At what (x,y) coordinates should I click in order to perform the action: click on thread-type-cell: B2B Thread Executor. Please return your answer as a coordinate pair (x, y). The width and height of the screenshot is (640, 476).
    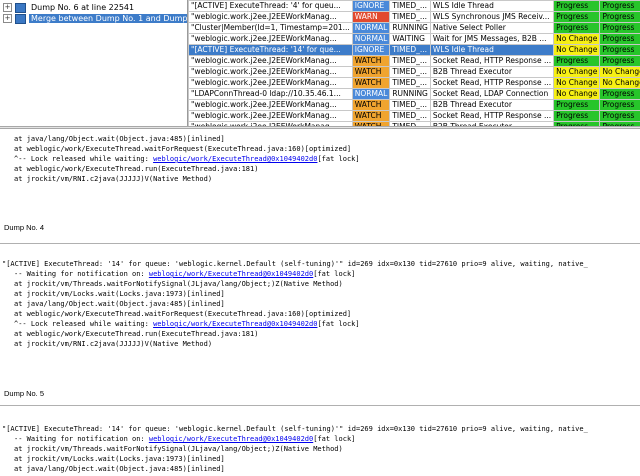
    Looking at the image, I should click on (492, 105).